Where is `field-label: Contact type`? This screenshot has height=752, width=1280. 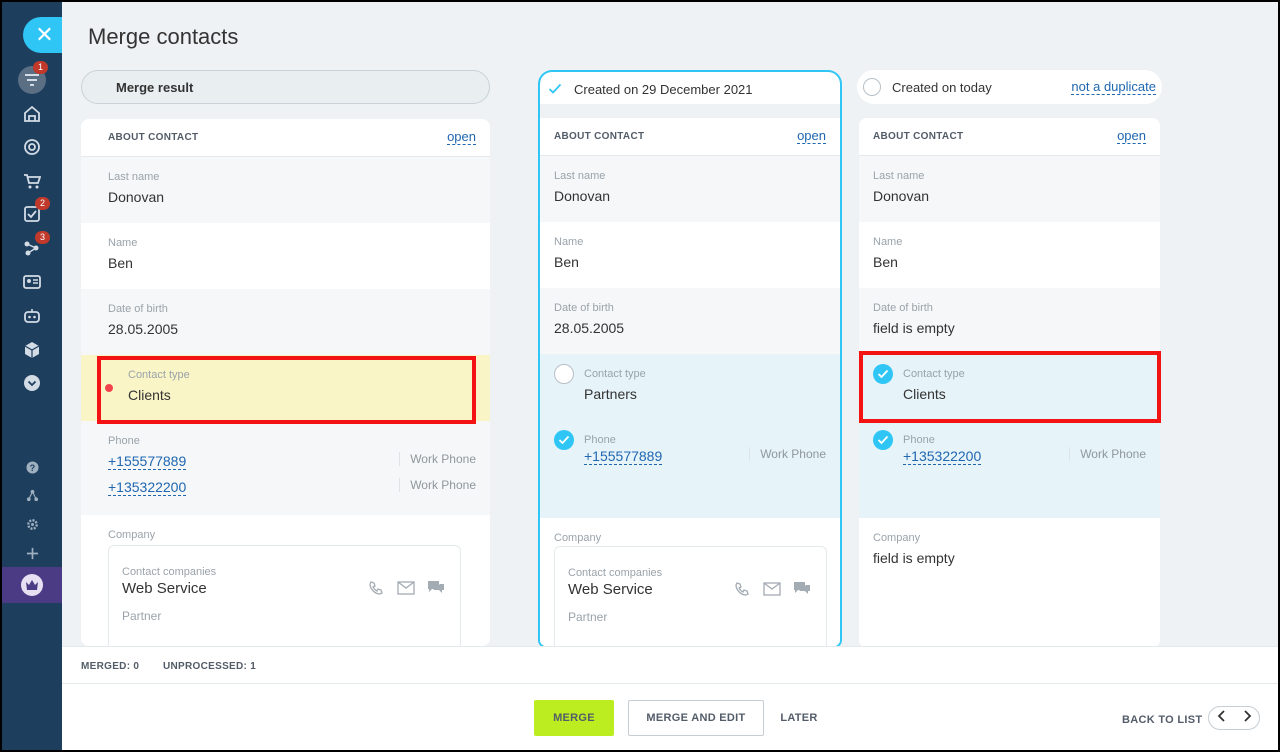
field-label: Contact type is located at coordinates (615, 374).